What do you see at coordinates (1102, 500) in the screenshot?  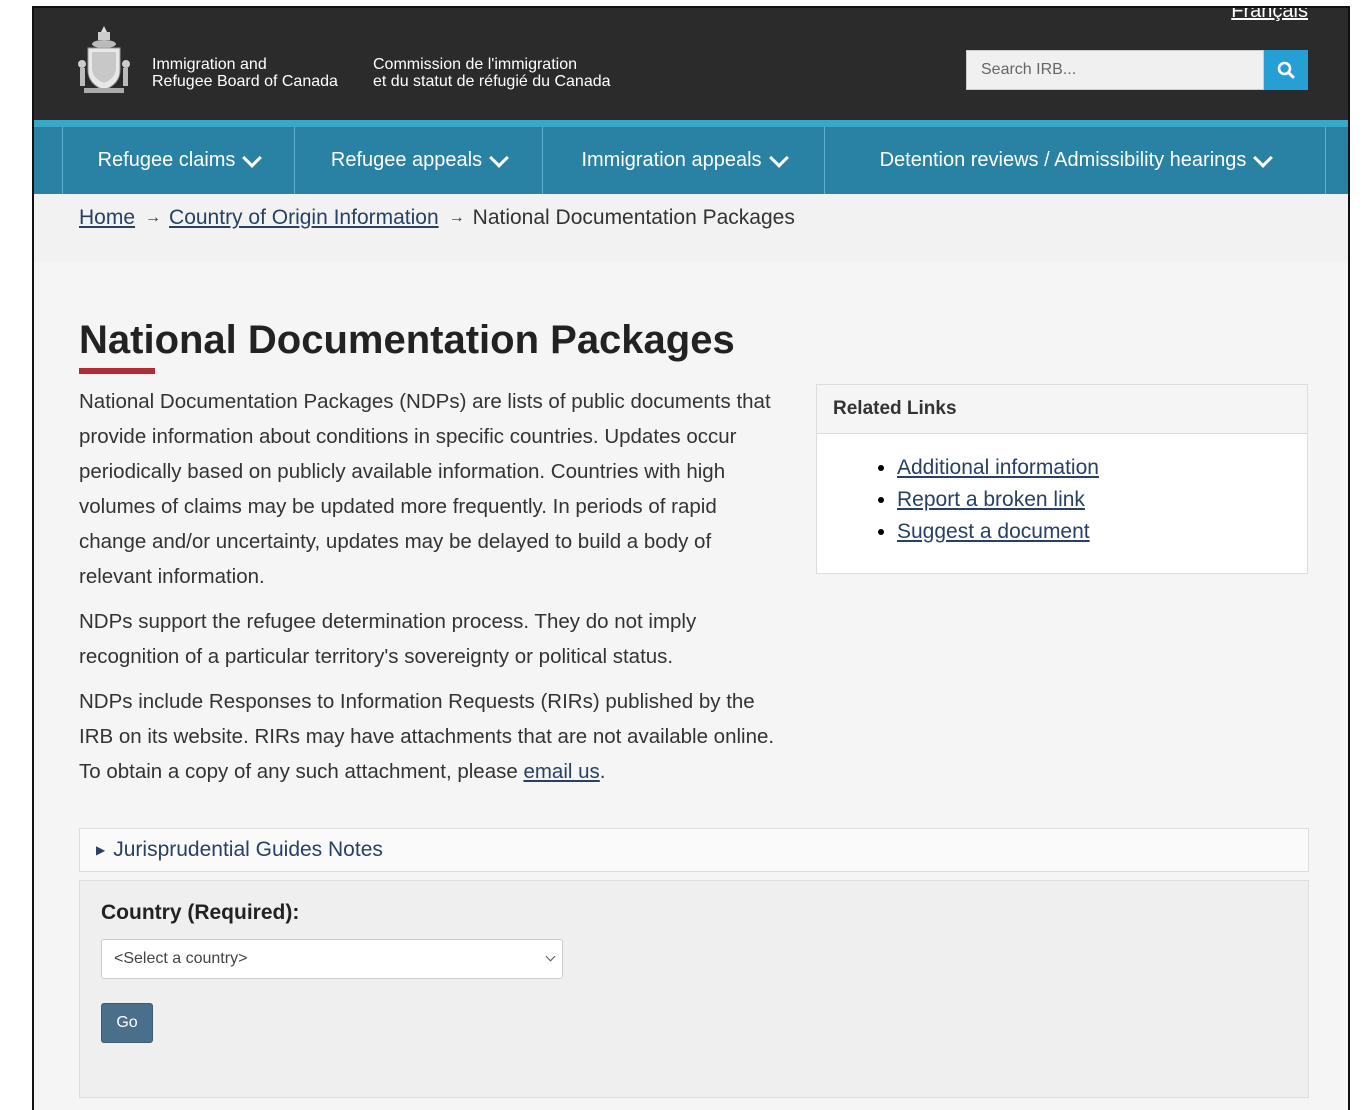 I see `list-item: Report a broken link` at bounding box center [1102, 500].